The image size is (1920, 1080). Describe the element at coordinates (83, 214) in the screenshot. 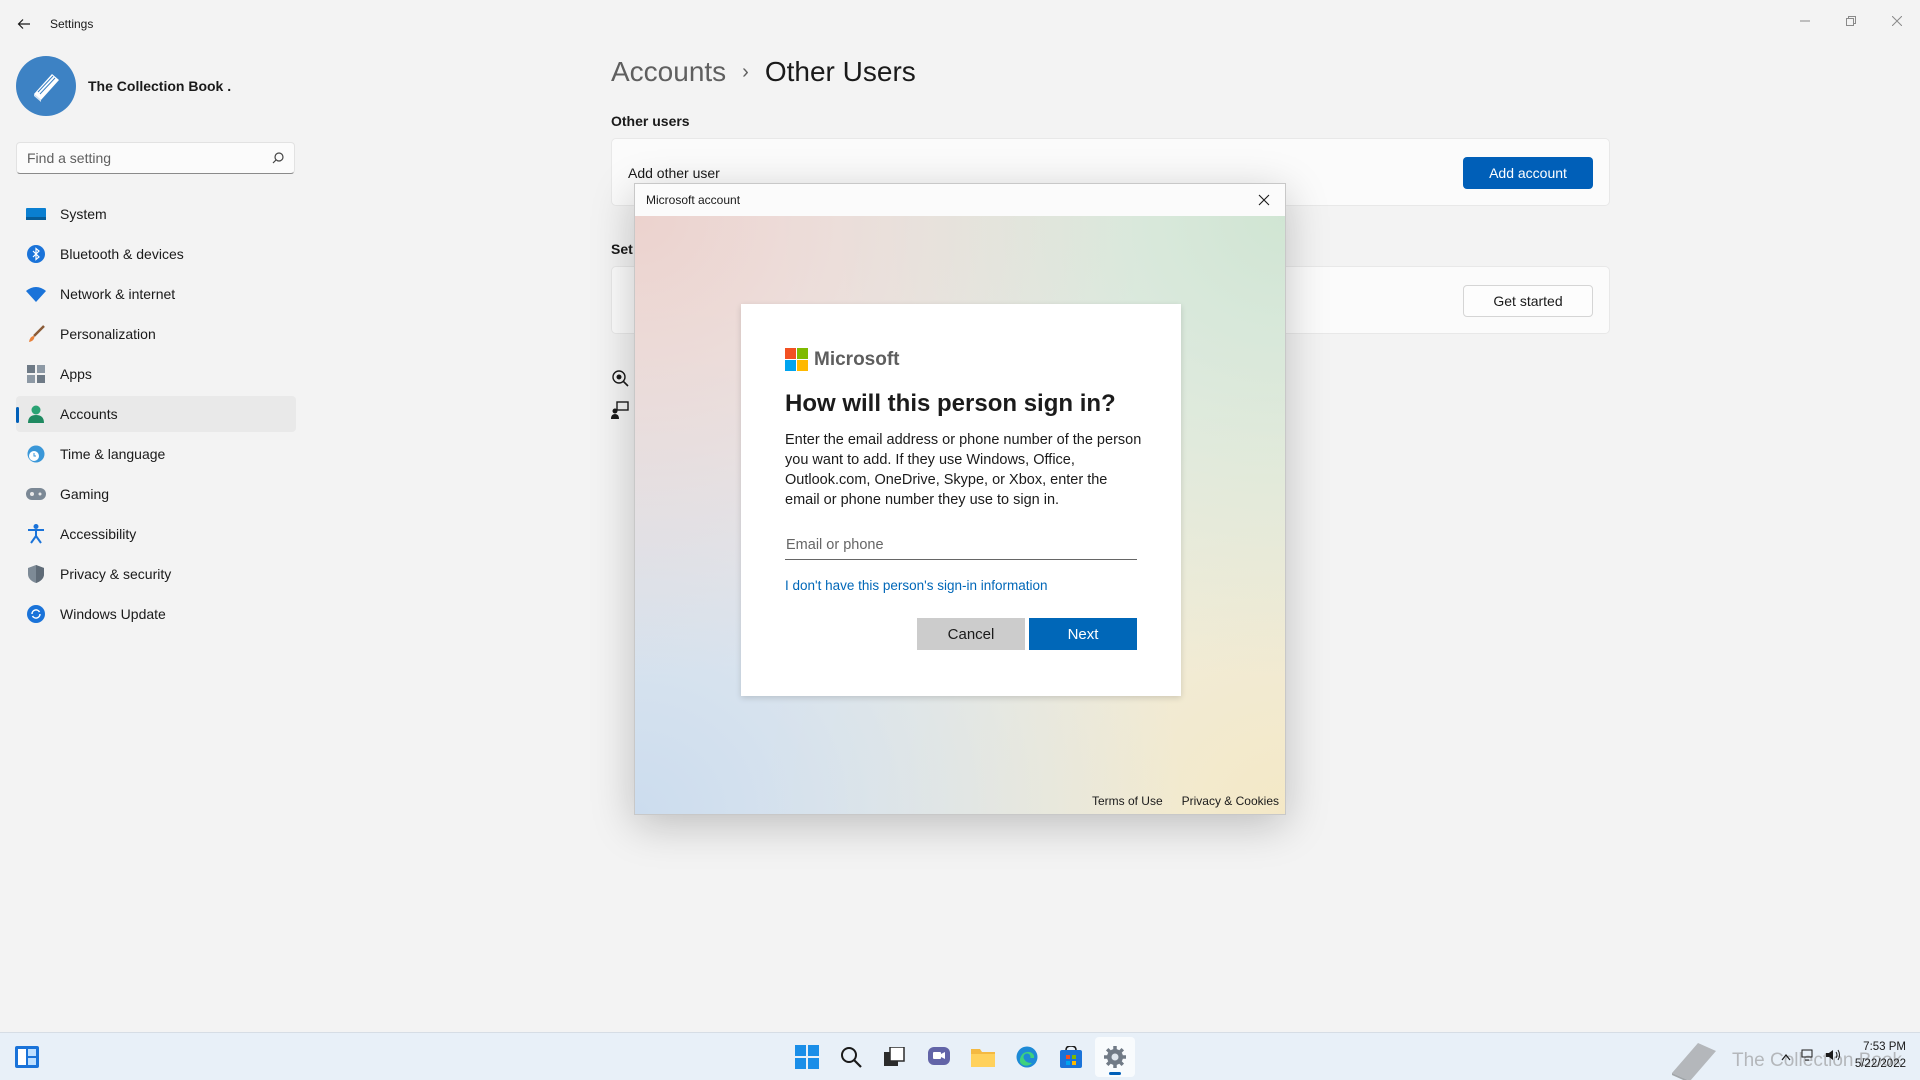

I see `sidebar-item-label: System` at that location.